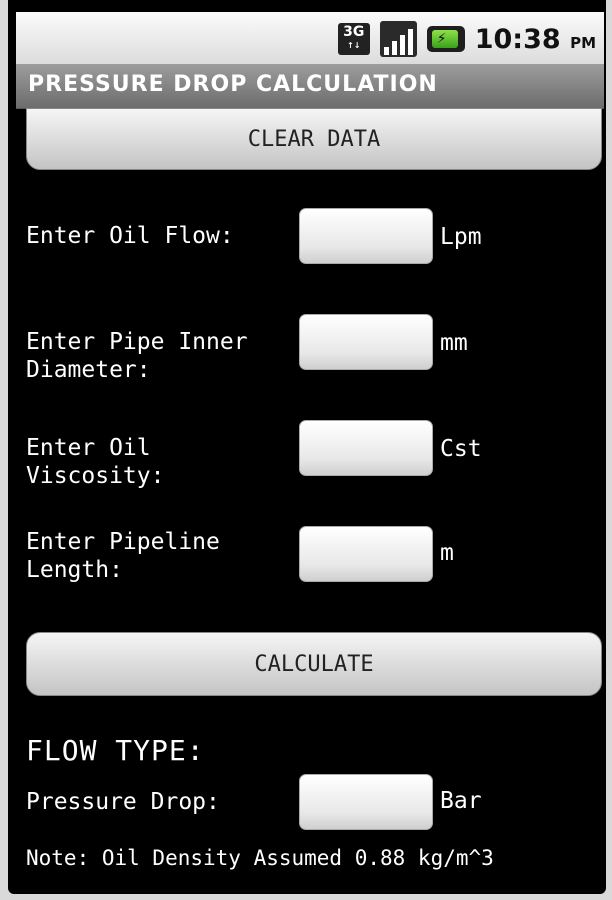 The image size is (612, 900). Describe the element at coordinates (95, 462) in the screenshot. I see `oil-viscosity-label: Enter Oil Viscosity:` at that location.